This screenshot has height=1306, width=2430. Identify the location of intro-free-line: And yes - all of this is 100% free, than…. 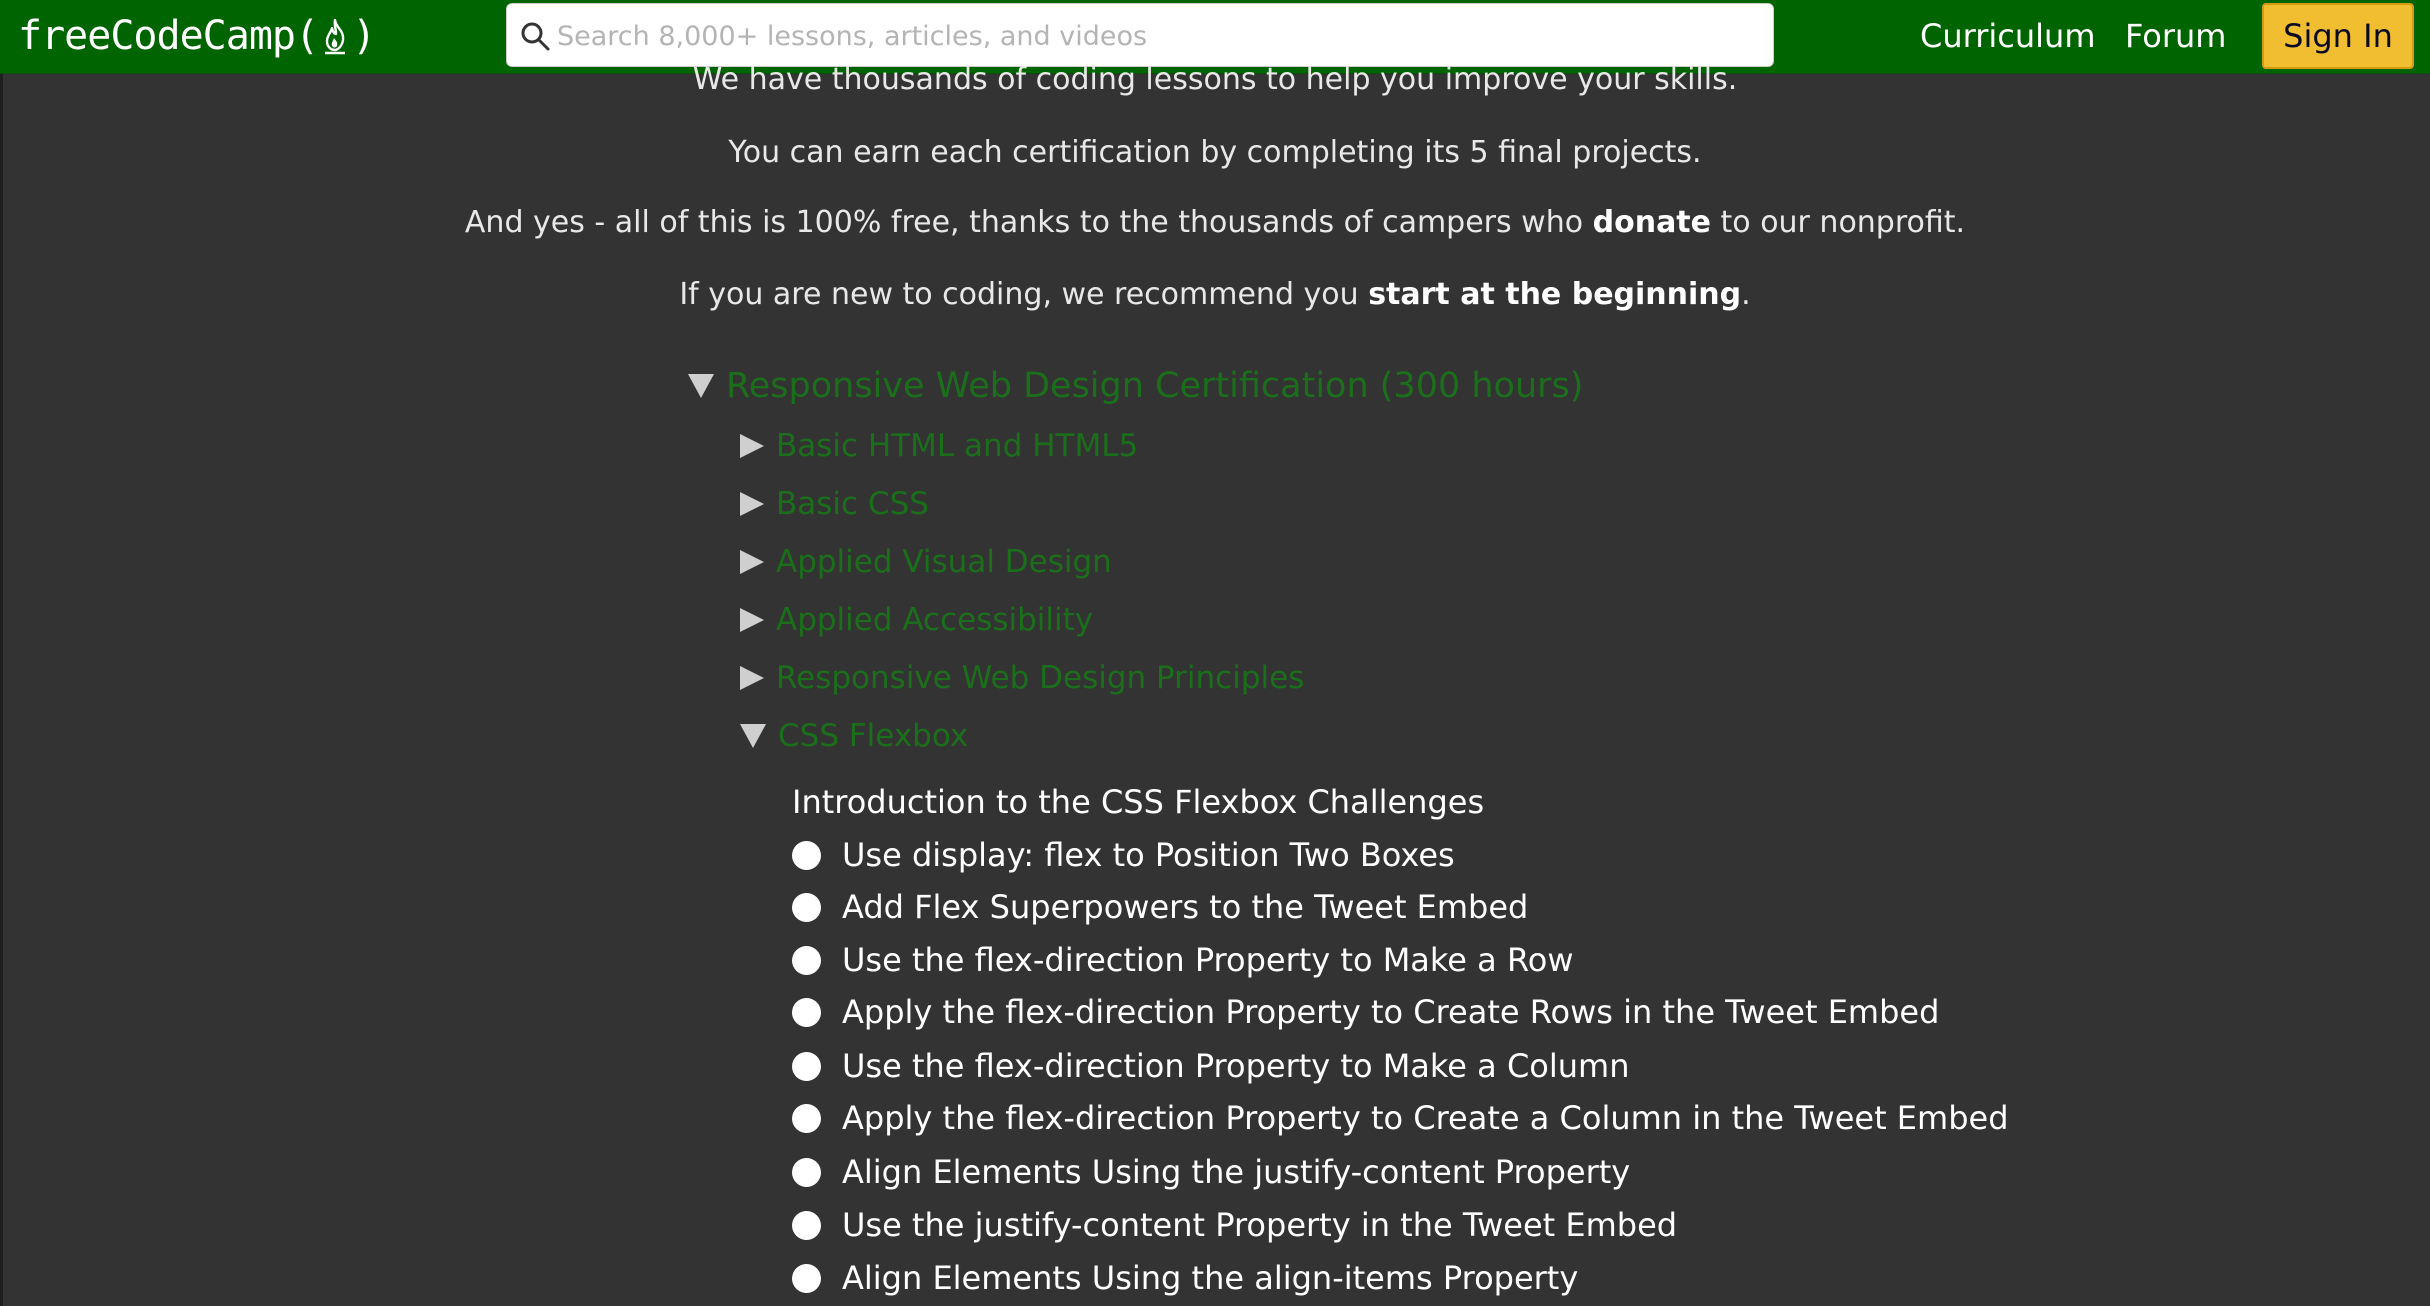
(1215, 222).